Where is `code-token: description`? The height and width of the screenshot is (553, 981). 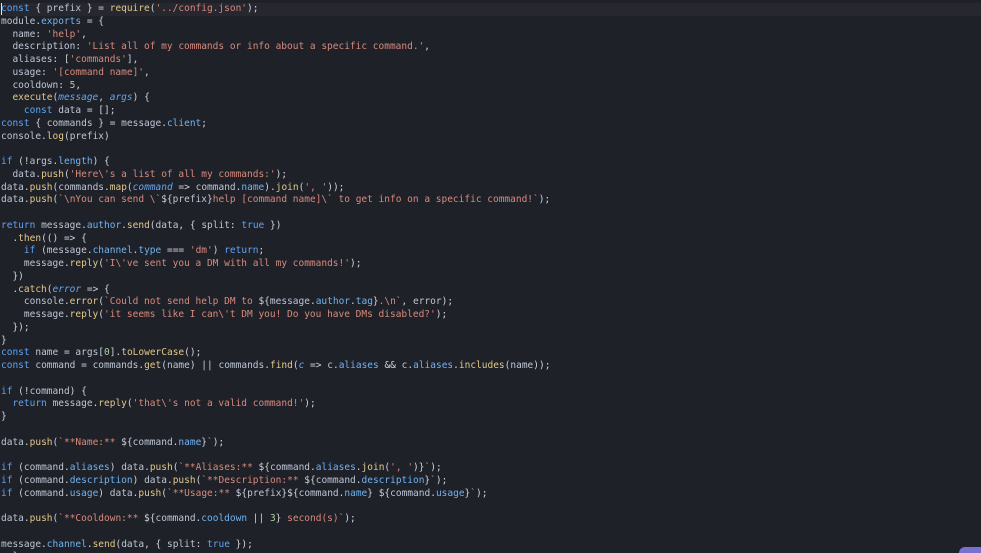 code-token: description is located at coordinates (101, 480).